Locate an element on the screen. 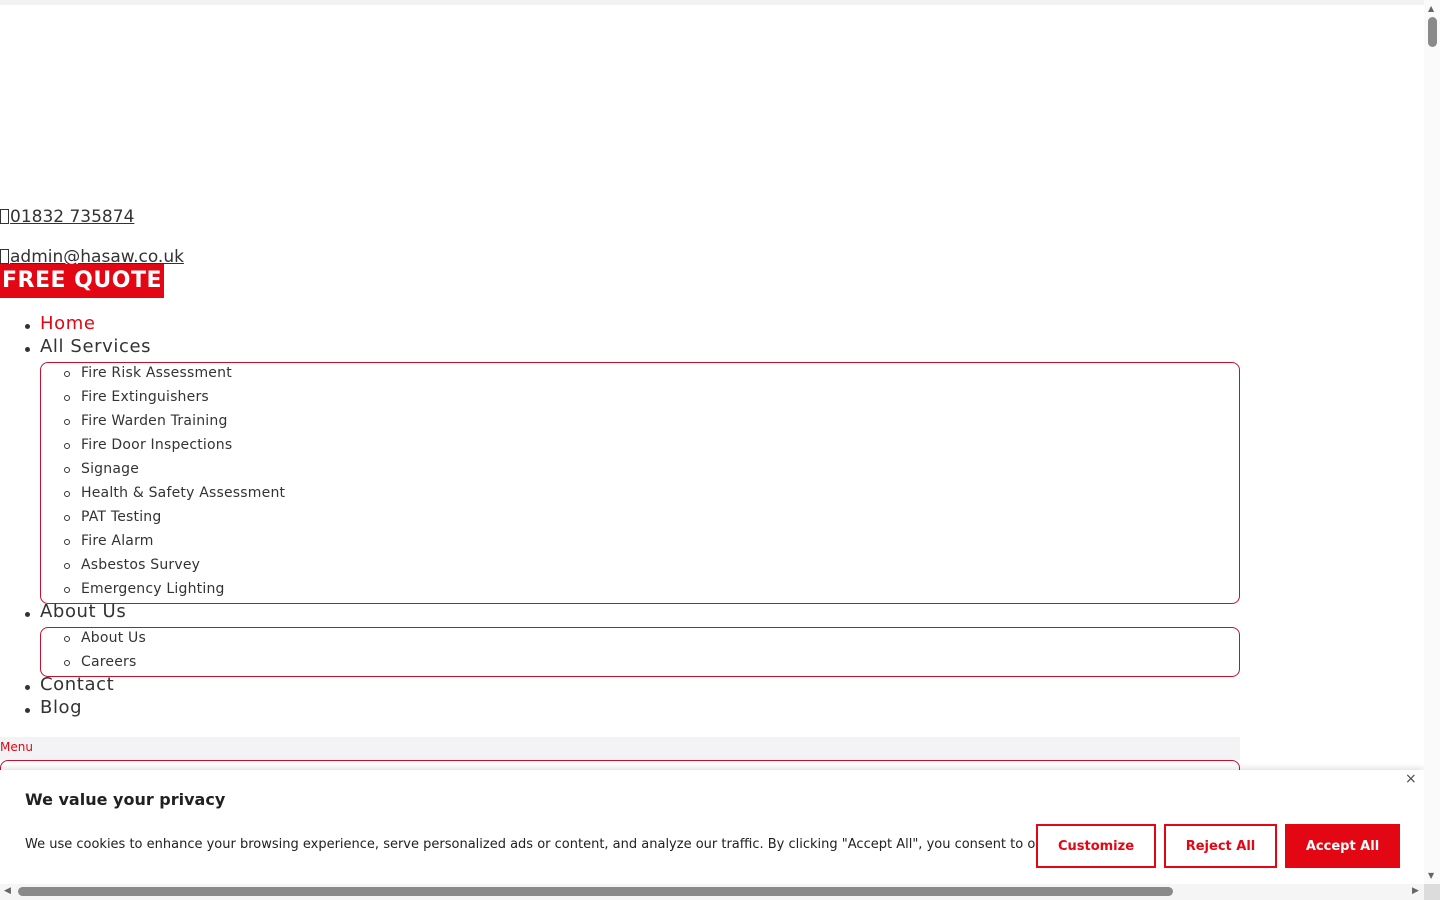 Image resolution: width=1440 pixels, height=900 pixels. cookie-title: We value your privacy is located at coordinates (125, 799).